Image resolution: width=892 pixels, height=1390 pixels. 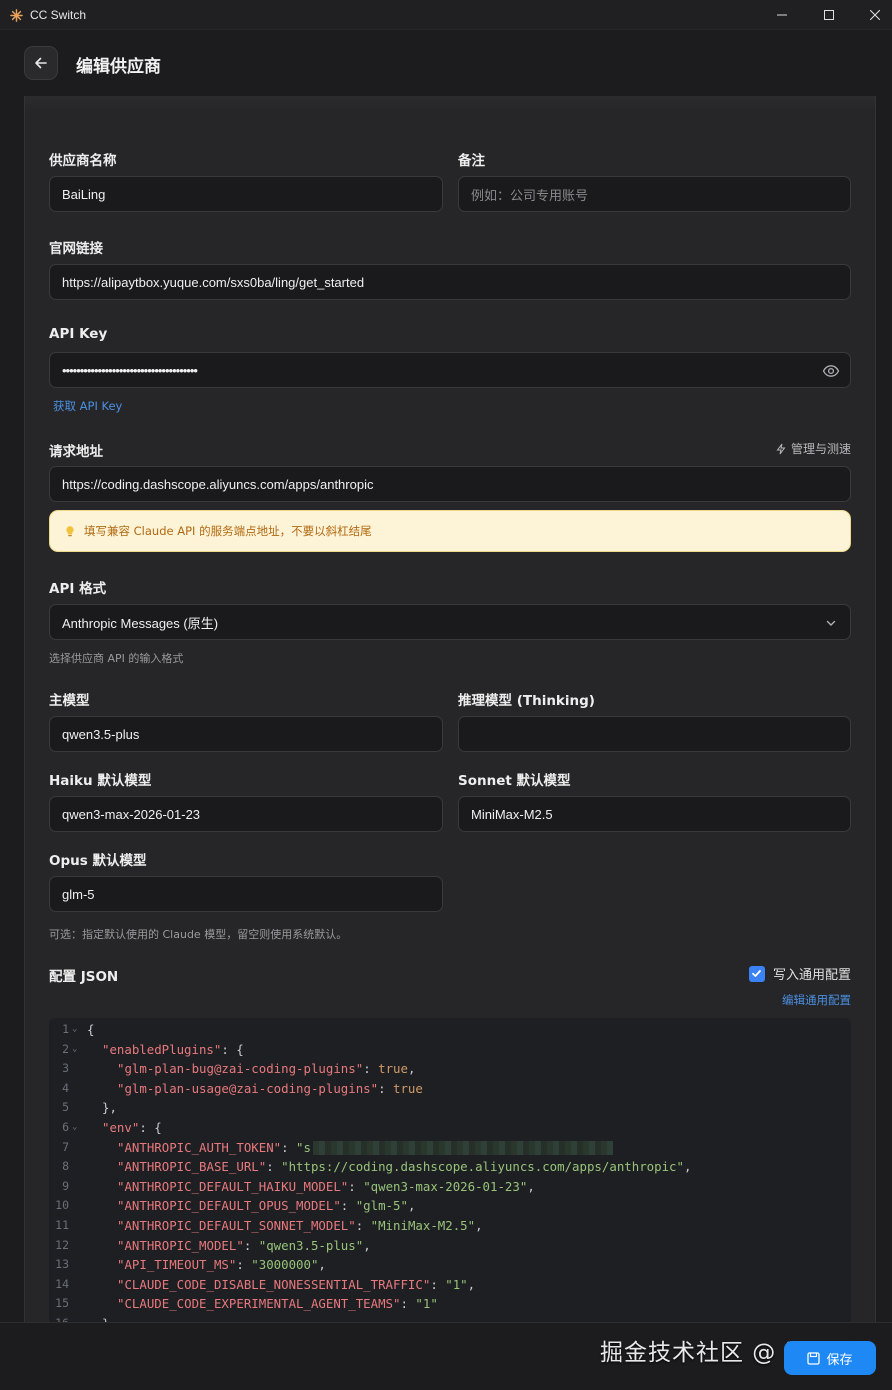 What do you see at coordinates (248, 1088) in the screenshot?
I see `code-token: "glm-plan-usage@zai-coding-plugins"` at bounding box center [248, 1088].